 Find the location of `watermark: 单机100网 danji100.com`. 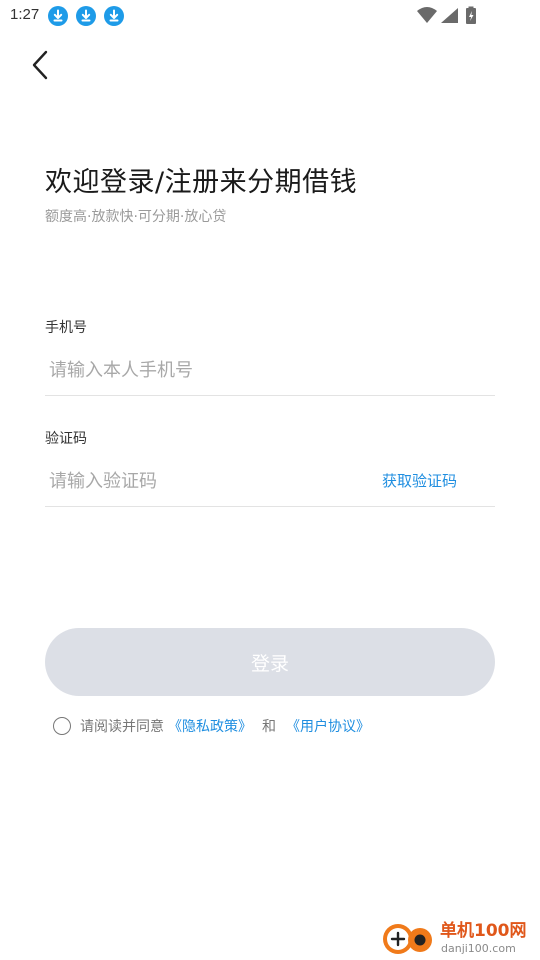

watermark: 单机100网 danji100.com is located at coordinates (460, 935).